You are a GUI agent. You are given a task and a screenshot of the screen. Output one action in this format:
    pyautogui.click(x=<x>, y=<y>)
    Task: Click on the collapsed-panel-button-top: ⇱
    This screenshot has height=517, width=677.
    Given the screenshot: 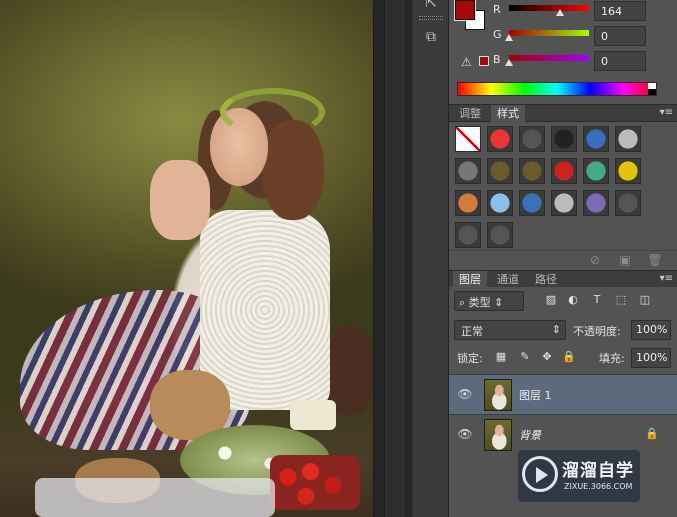 What is the action you would take?
    pyautogui.click(x=431, y=7)
    